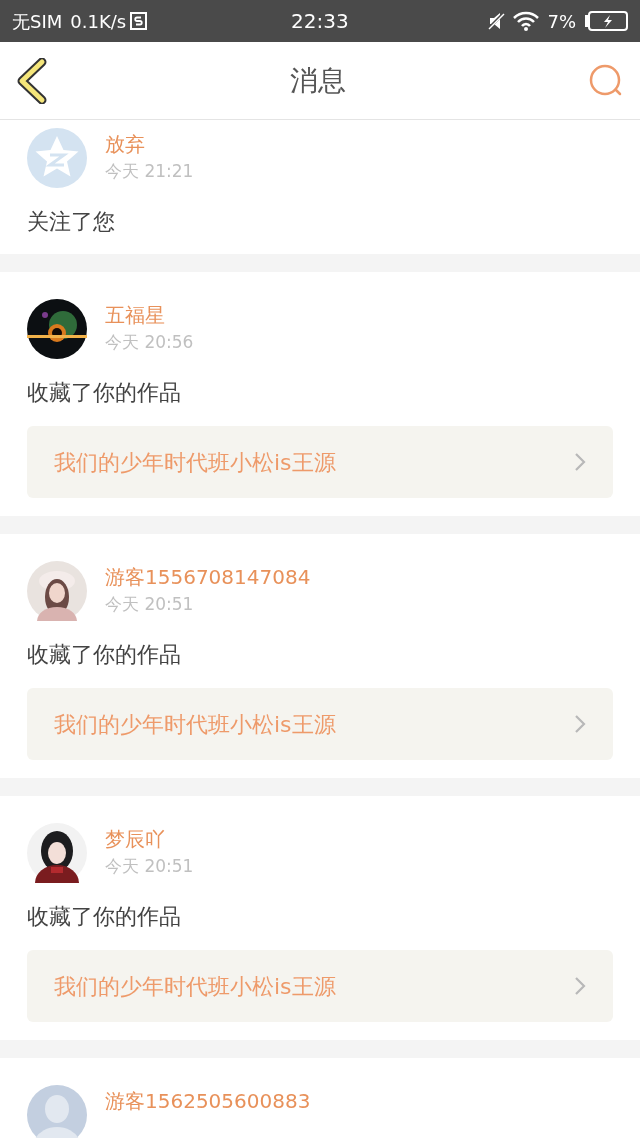 This screenshot has height=1138, width=640. I want to click on user-name: 五福星, so click(149, 315).